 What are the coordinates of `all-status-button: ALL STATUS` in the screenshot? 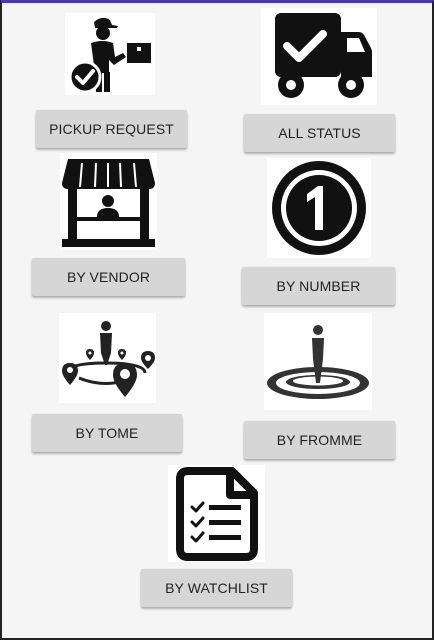 It's located at (319, 133).